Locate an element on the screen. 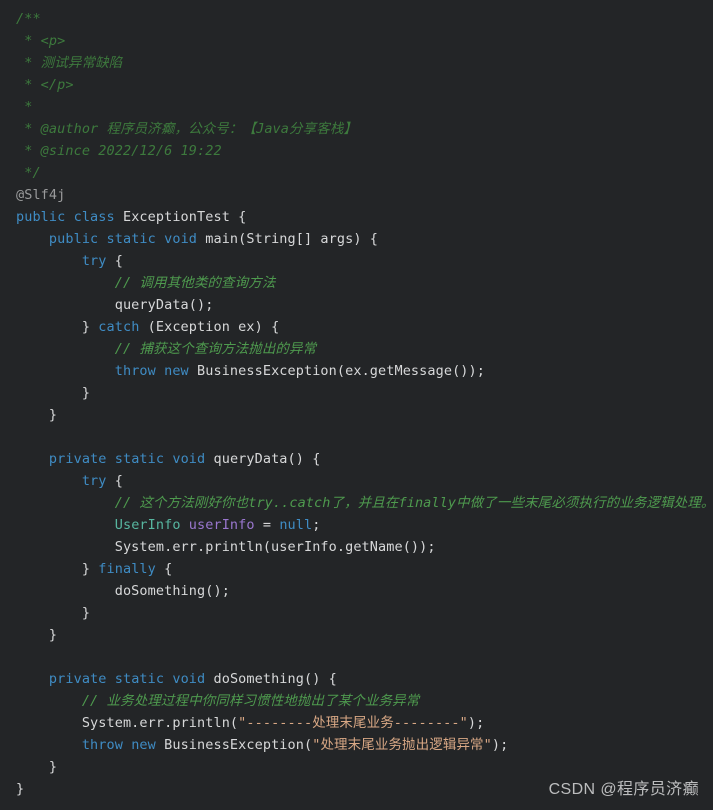 The width and height of the screenshot is (713, 810). code-line: * @author 程序员济癫，公众号：【Java分享客栈】 is located at coordinates (356, 129).